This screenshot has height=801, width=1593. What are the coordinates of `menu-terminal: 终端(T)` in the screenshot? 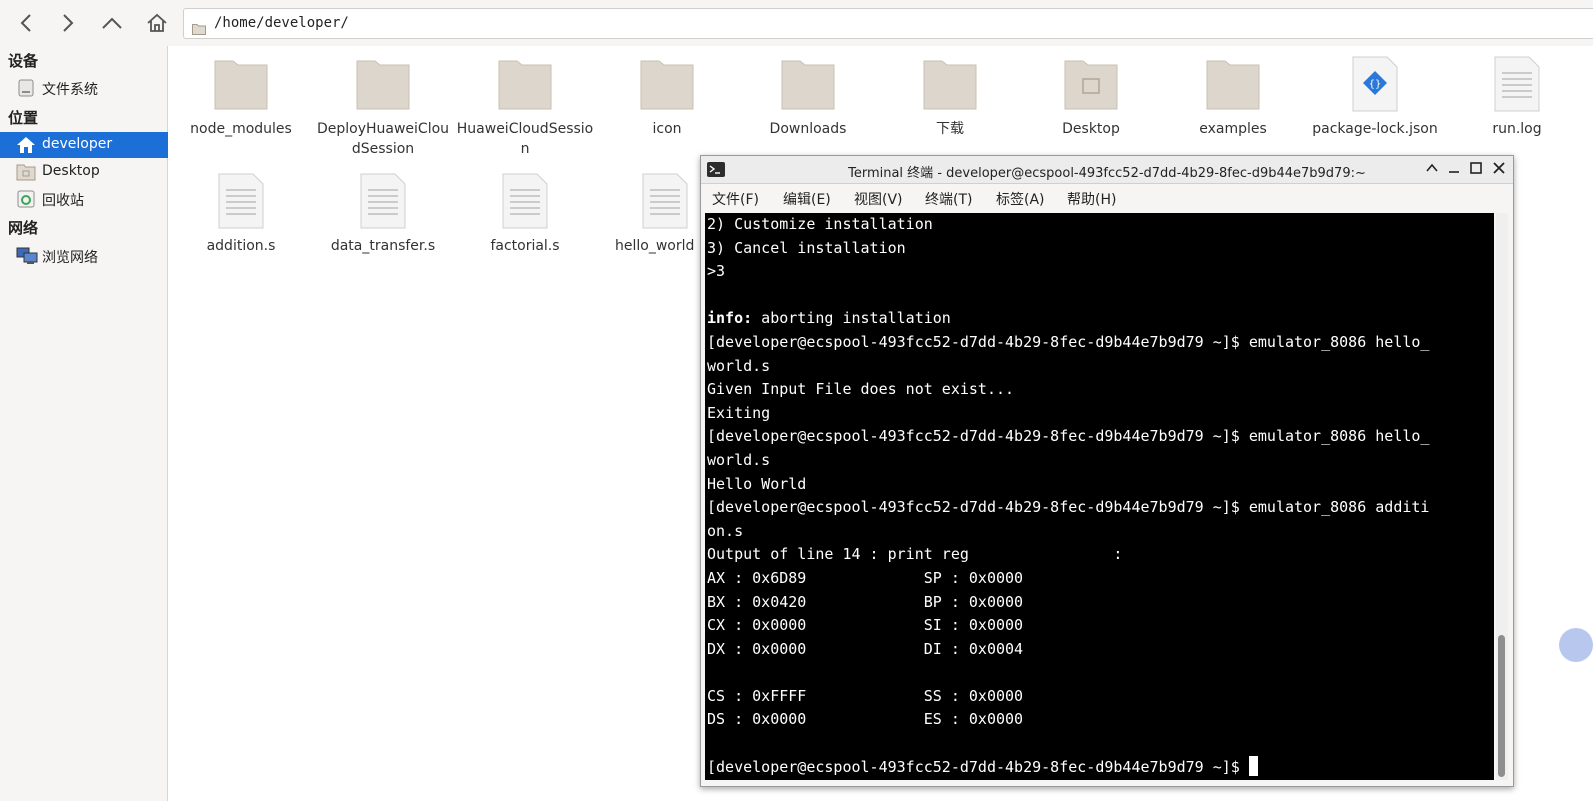 It's located at (948, 199).